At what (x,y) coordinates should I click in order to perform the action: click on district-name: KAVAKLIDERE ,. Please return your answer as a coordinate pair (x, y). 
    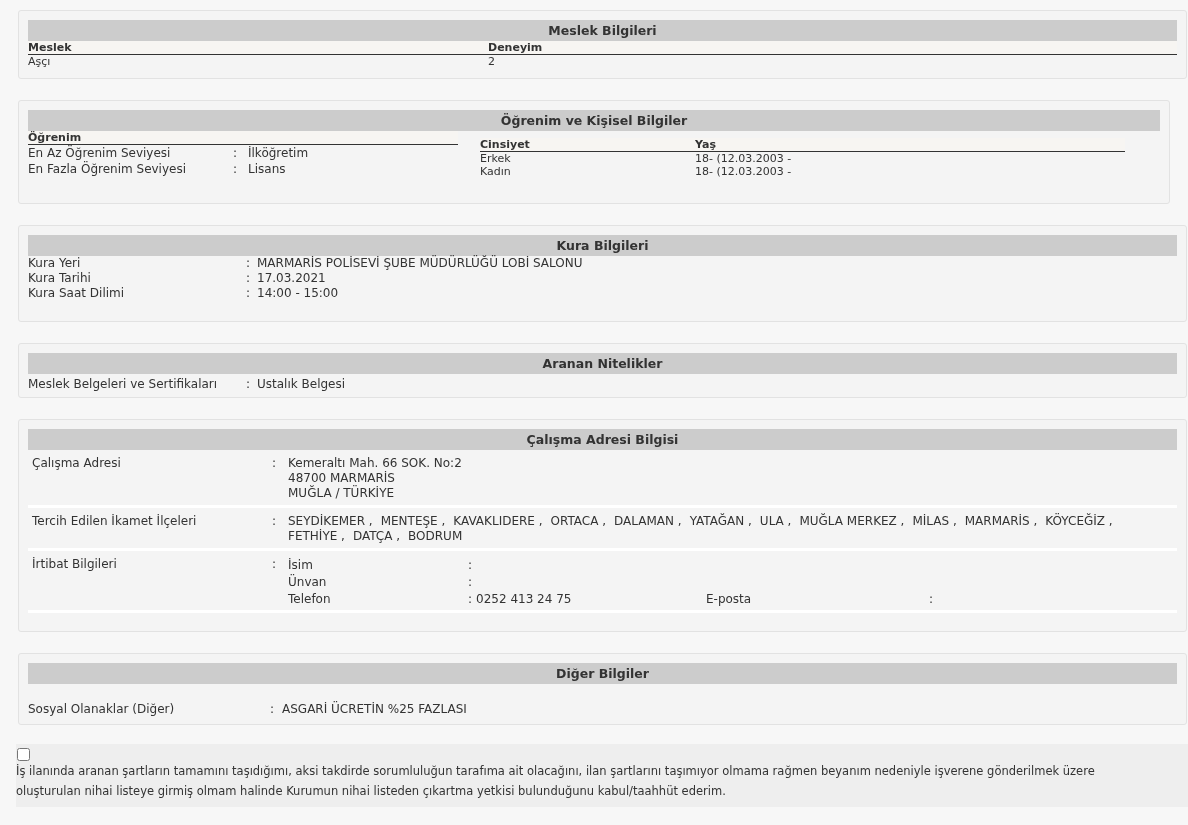
    Looking at the image, I should click on (498, 521).